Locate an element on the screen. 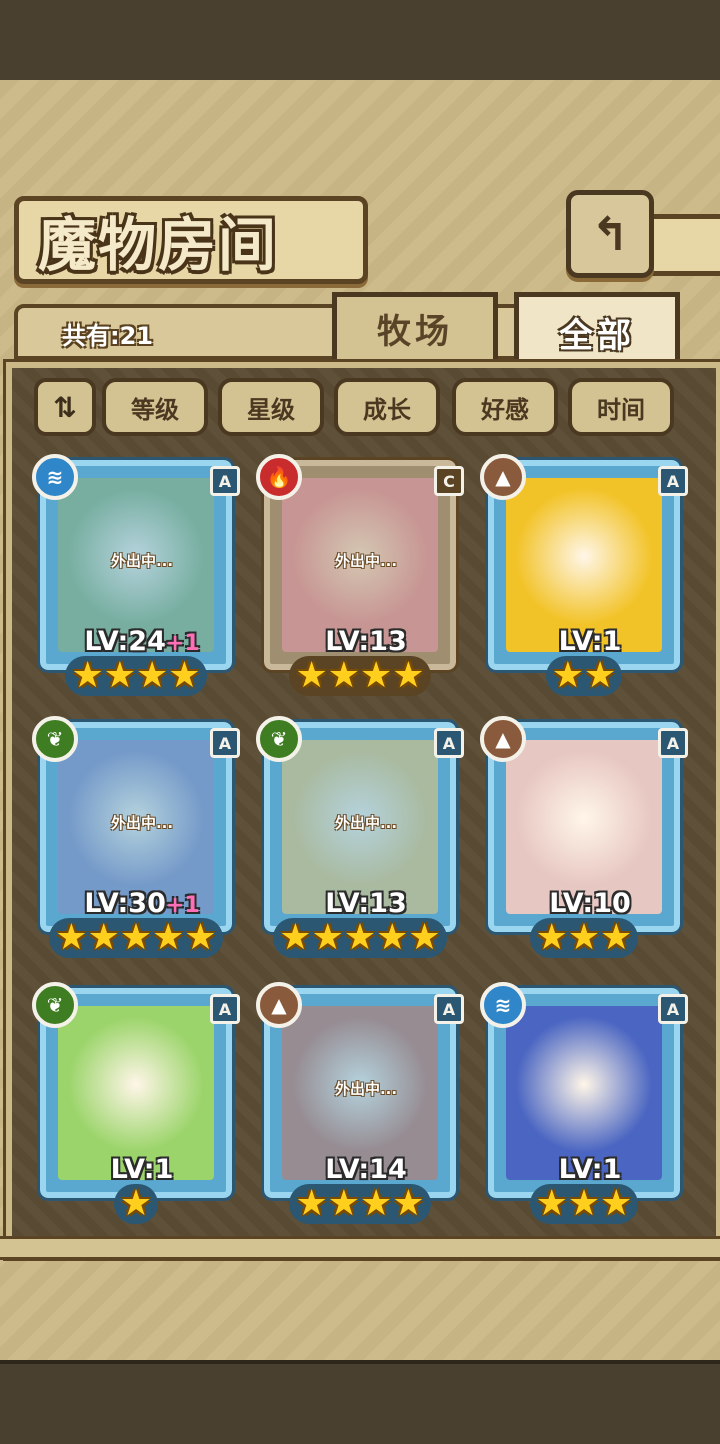  back-button: ↰ is located at coordinates (610, 234).